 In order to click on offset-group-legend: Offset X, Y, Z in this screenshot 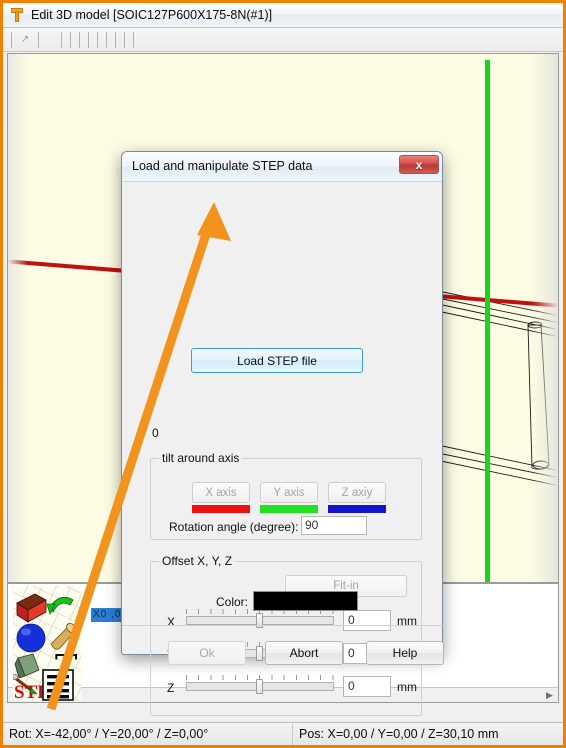, I will do `click(197, 561)`.